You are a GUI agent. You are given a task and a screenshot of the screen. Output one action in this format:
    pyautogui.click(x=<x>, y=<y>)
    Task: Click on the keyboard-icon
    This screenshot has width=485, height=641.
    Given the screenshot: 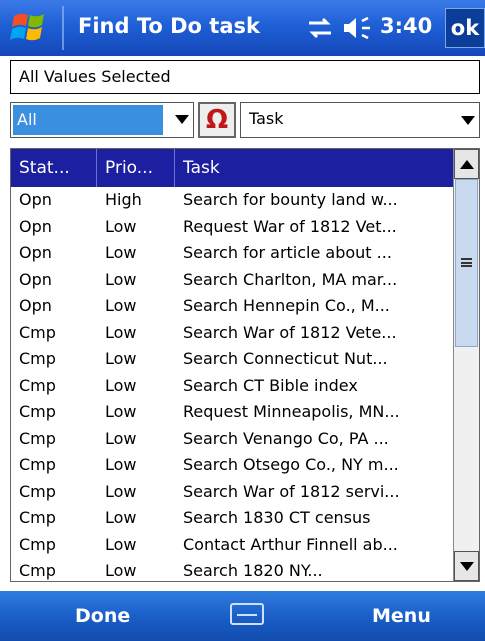 What is the action you would take?
    pyautogui.click(x=247, y=614)
    